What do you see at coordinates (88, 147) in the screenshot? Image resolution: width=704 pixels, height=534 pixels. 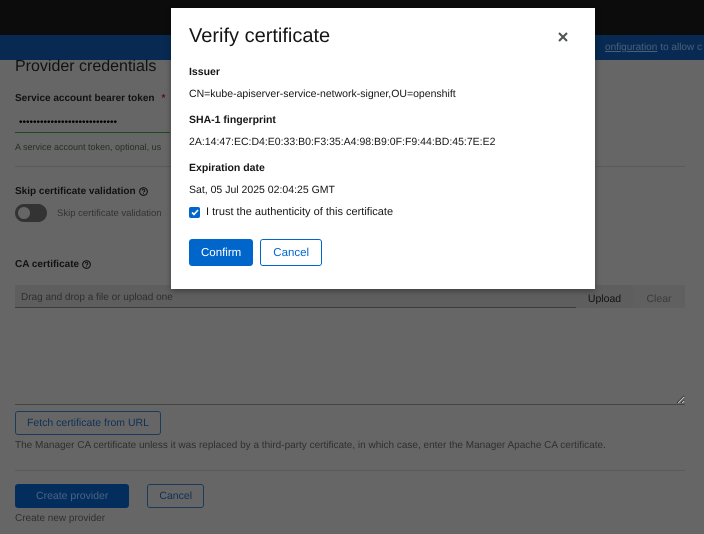 I see `helper-text: A service account token, optional, us` at bounding box center [88, 147].